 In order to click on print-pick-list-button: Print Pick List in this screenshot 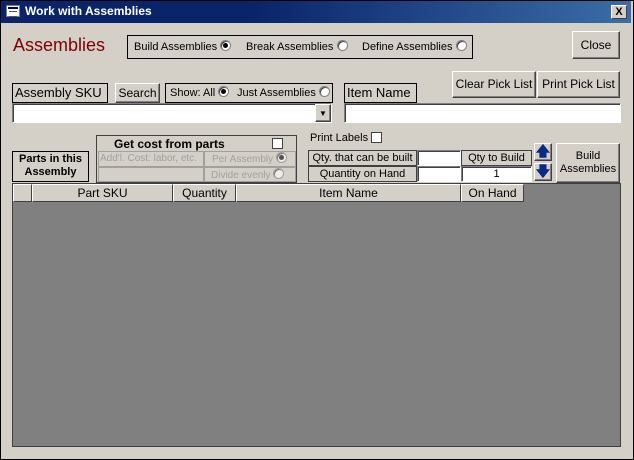, I will do `click(578, 84)`.